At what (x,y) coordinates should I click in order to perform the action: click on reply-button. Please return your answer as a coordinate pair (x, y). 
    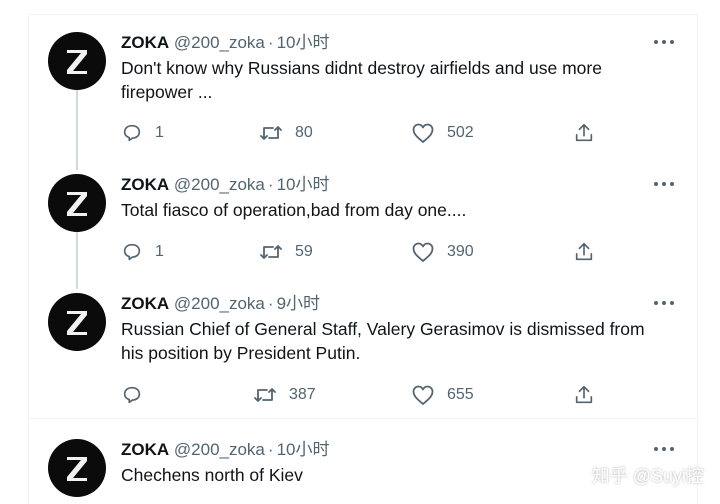
    Looking at the image, I should click on (138, 395).